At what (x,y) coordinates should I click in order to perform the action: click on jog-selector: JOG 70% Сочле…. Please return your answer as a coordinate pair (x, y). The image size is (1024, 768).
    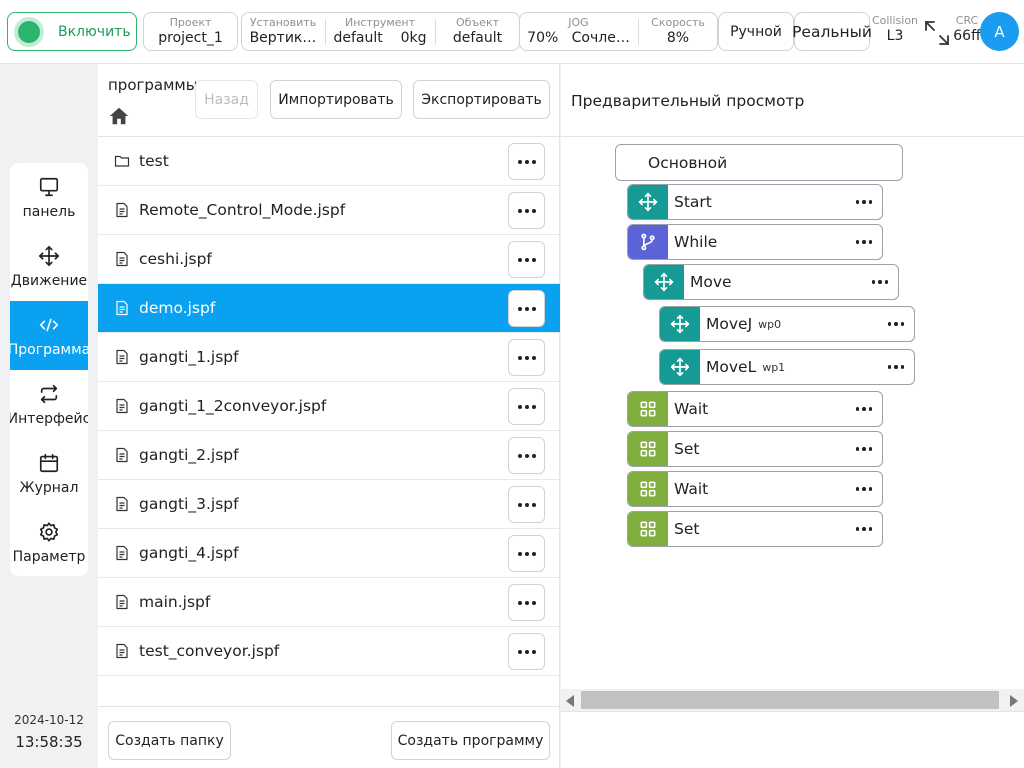
    Looking at the image, I should click on (578, 31).